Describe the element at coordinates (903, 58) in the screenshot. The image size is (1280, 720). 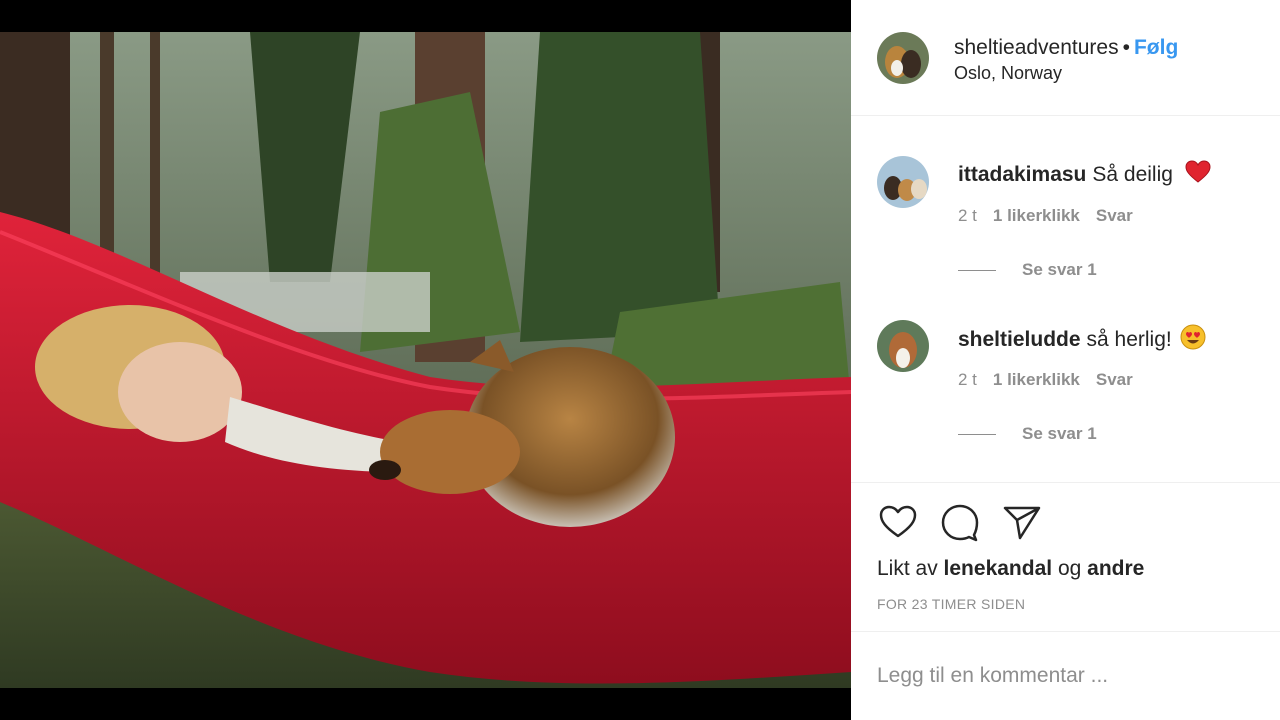
I see `author-avatar` at that location.